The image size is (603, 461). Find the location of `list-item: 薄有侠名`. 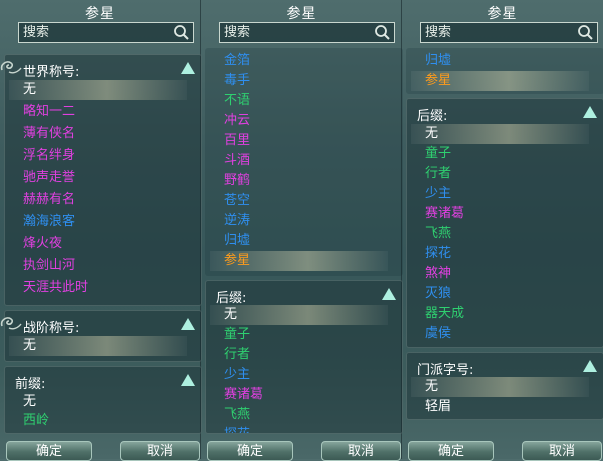

list-item: 薄有侠名 is located at coordinates (98, 134).